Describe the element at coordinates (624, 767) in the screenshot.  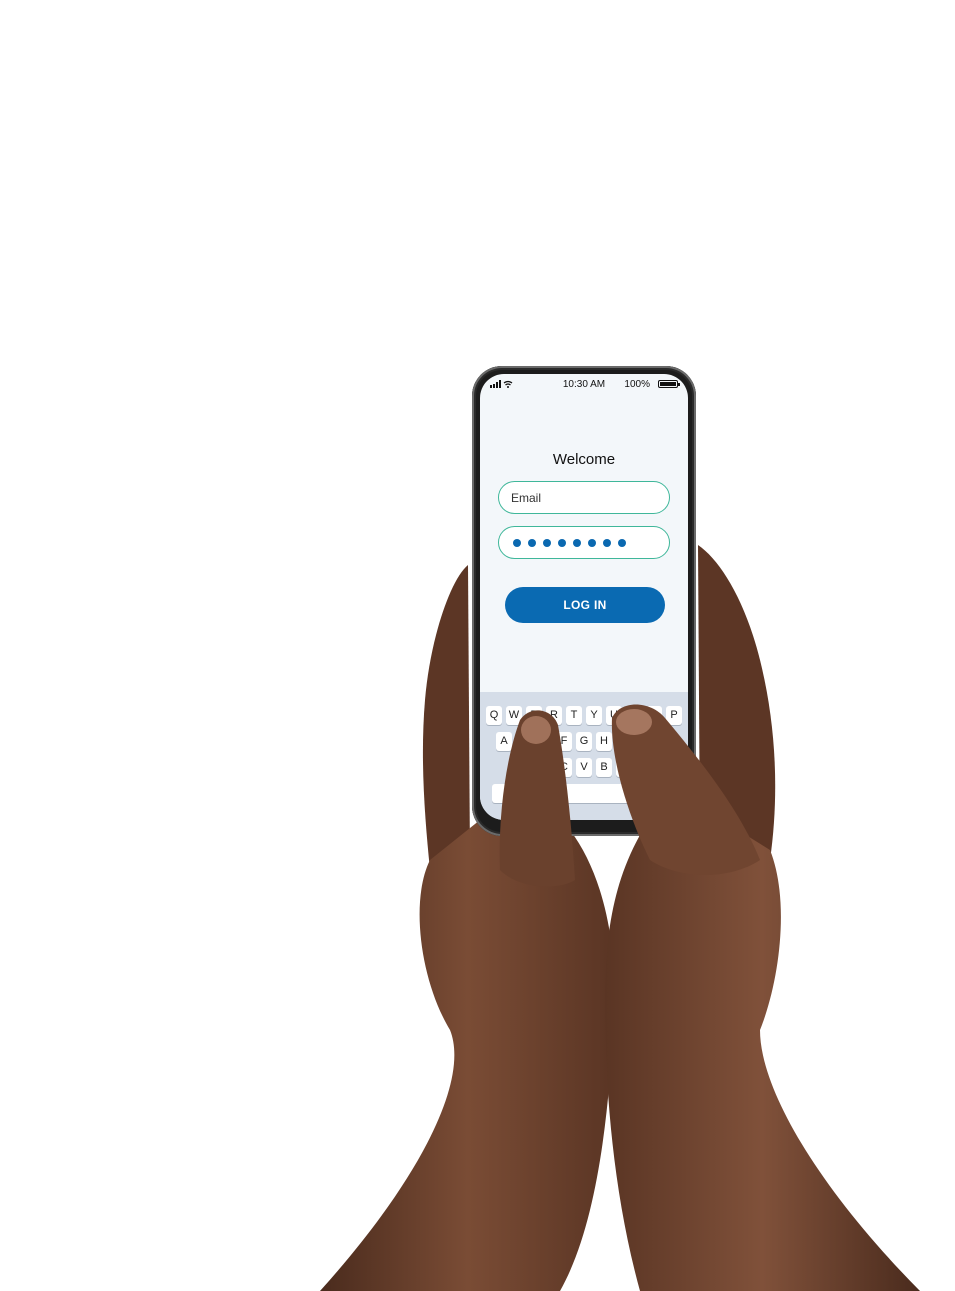
I see `keyboard-key-n: N` at that location.